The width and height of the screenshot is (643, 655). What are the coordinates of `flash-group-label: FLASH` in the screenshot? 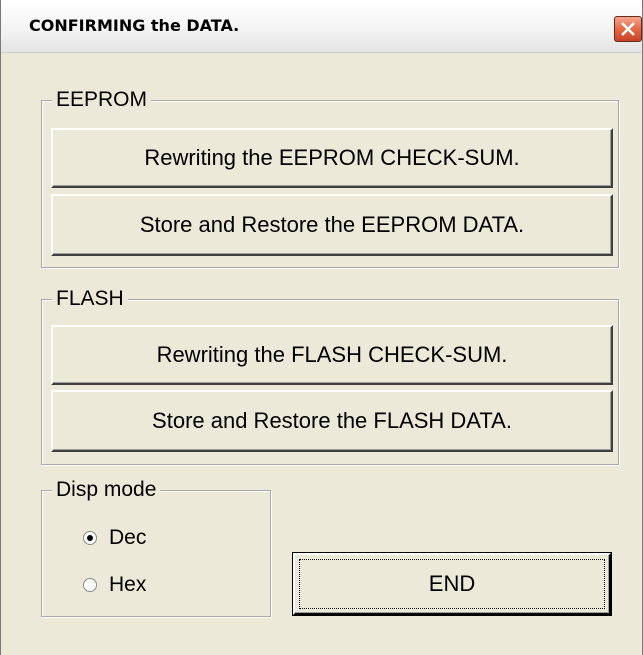 It's located at (90, 299).